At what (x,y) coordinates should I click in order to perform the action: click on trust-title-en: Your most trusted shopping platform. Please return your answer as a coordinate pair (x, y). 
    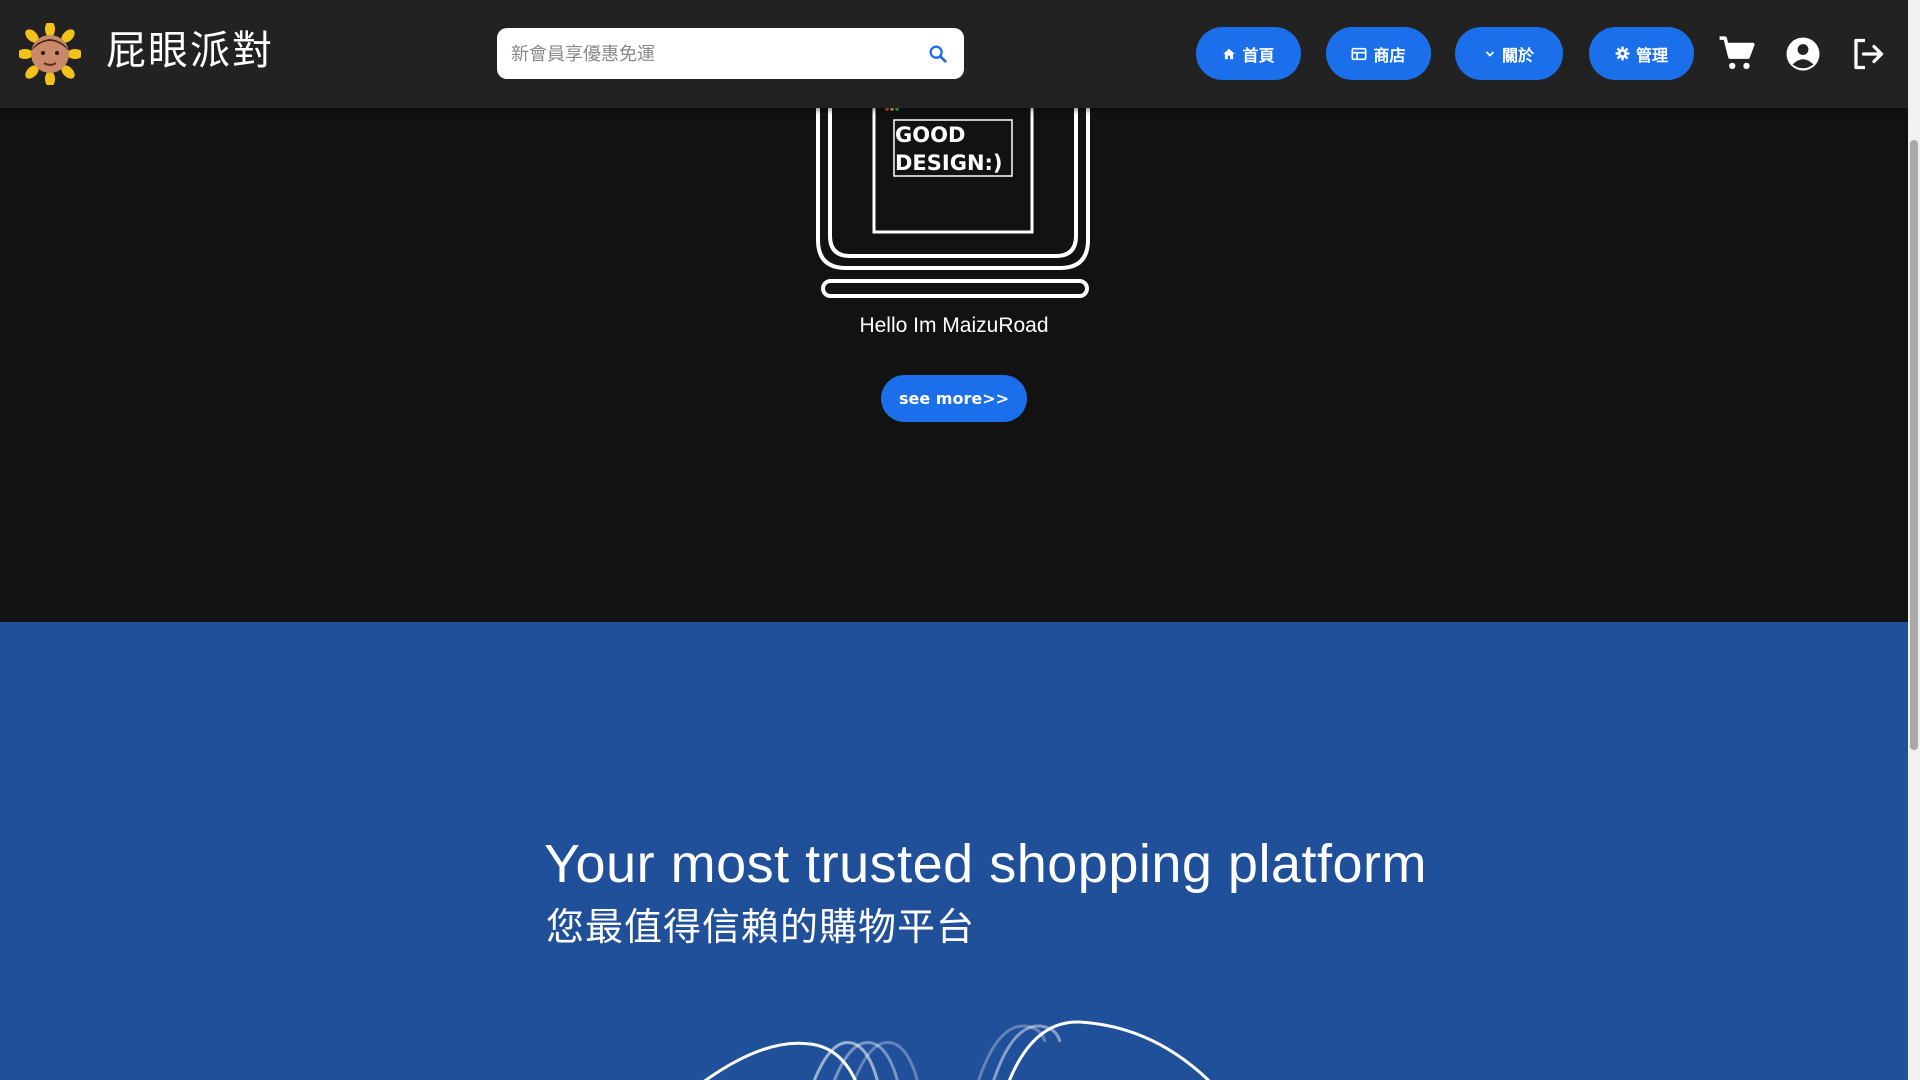
    Looking at the image, I should click on (985, 864).